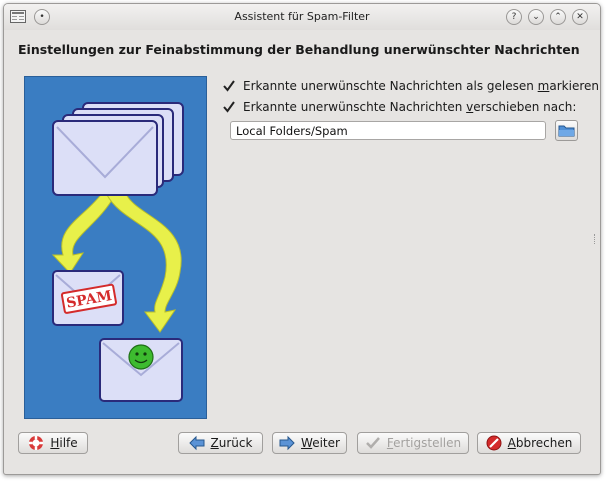 This screenshot has width=608, height=483. I want to click on cancel-icon, so click(494, 443).